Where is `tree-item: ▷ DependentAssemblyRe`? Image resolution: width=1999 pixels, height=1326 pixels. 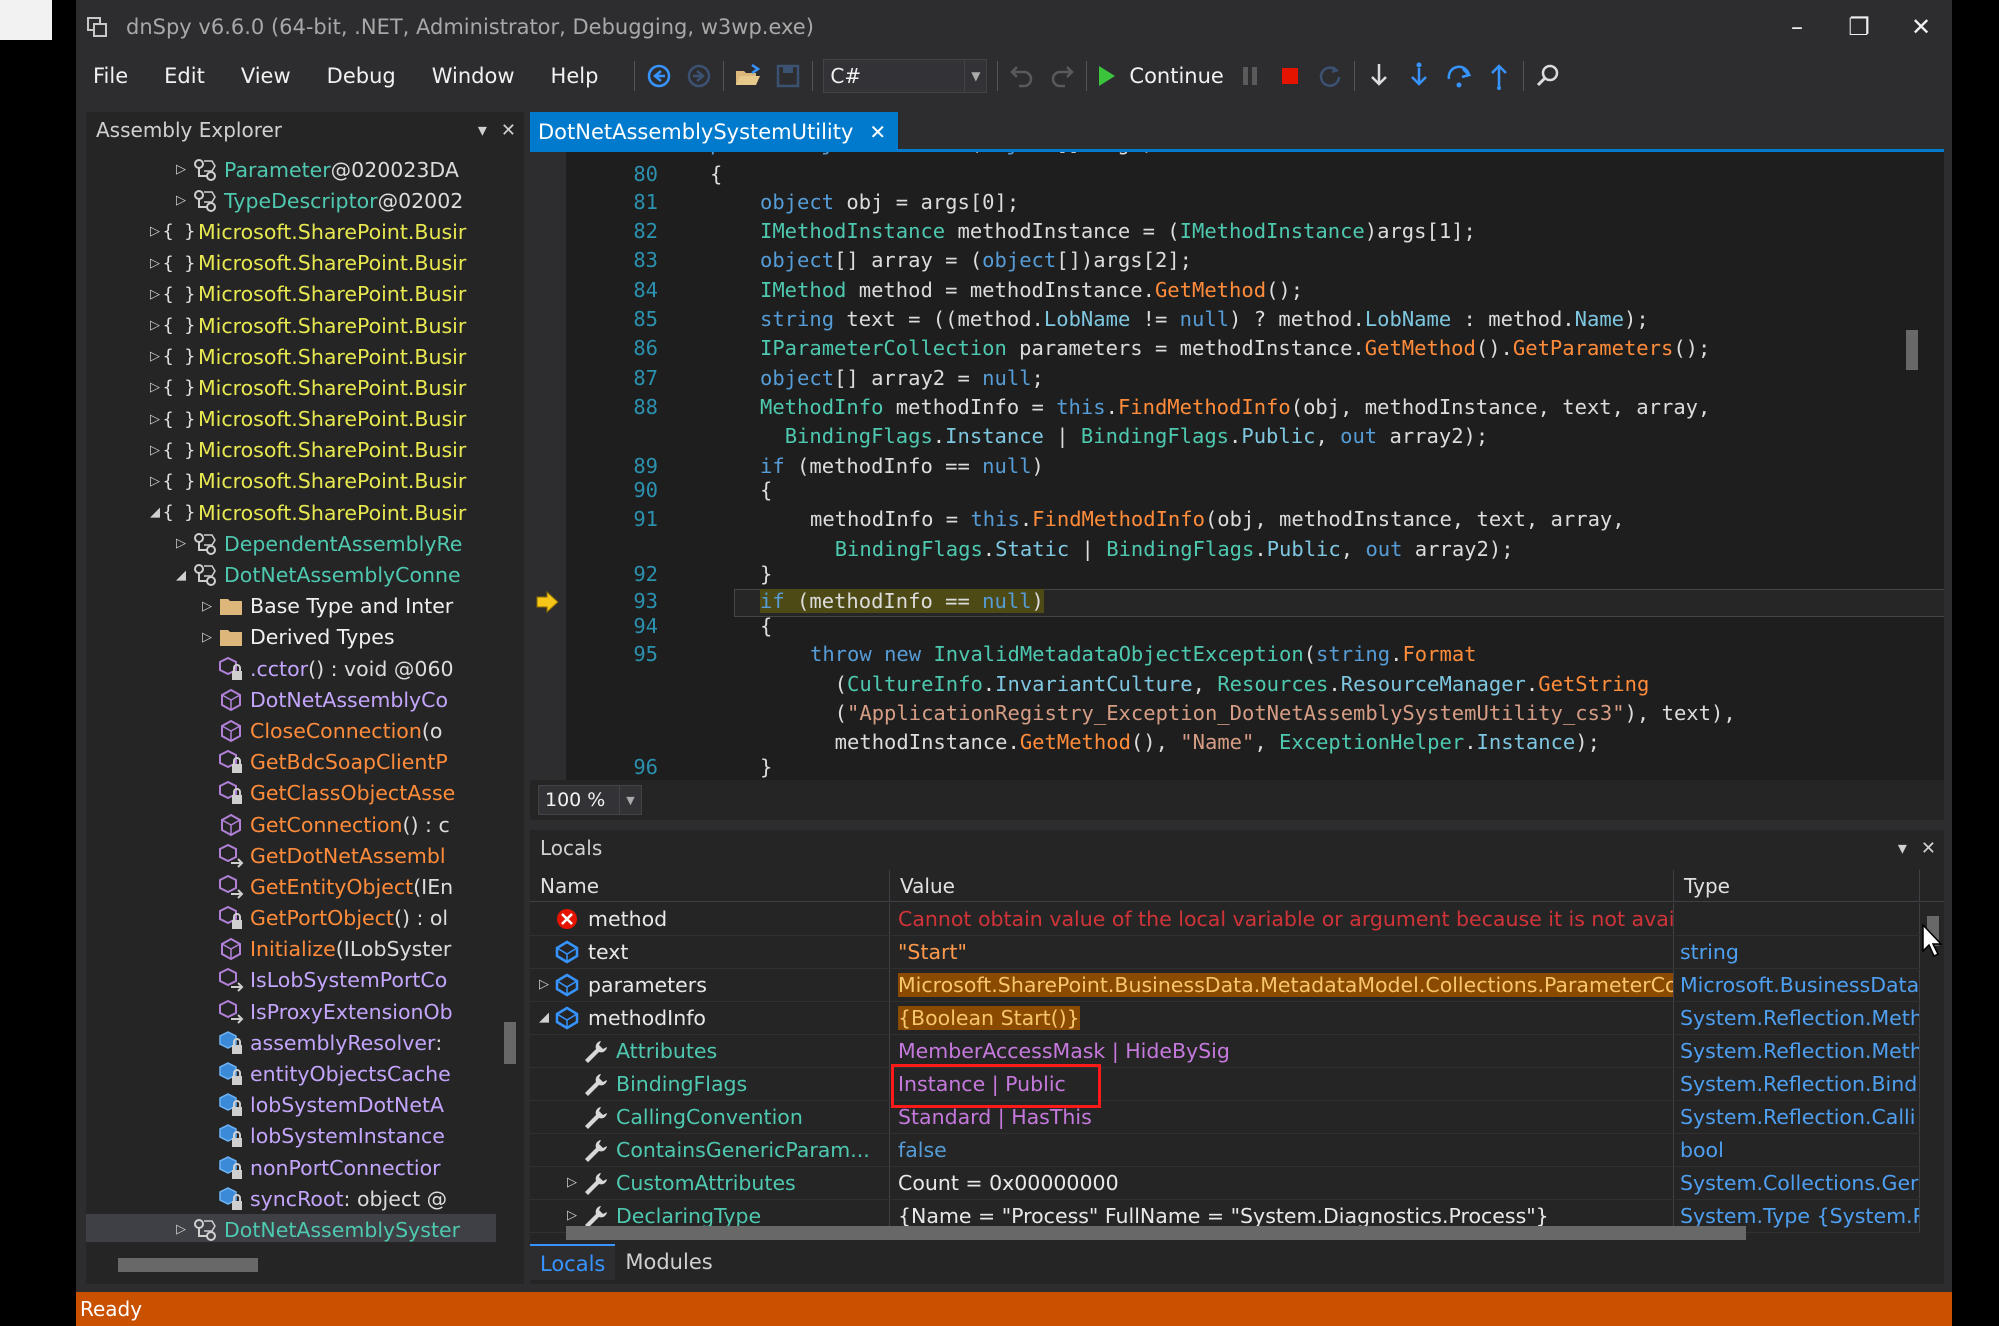 tree-item: ▷ DependentAssemblyRe is located at coordinates (291, 543).